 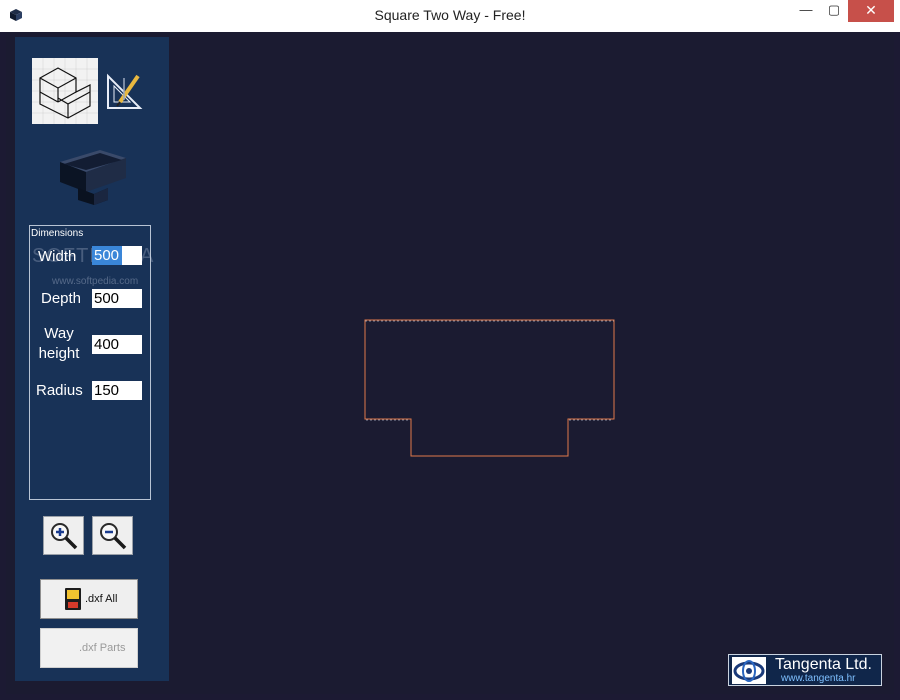 What do you see at coordinates (823, 664) in the screenshot?
I see `company-name: Tangenta Ltd.` at bounding box center [823, 664].